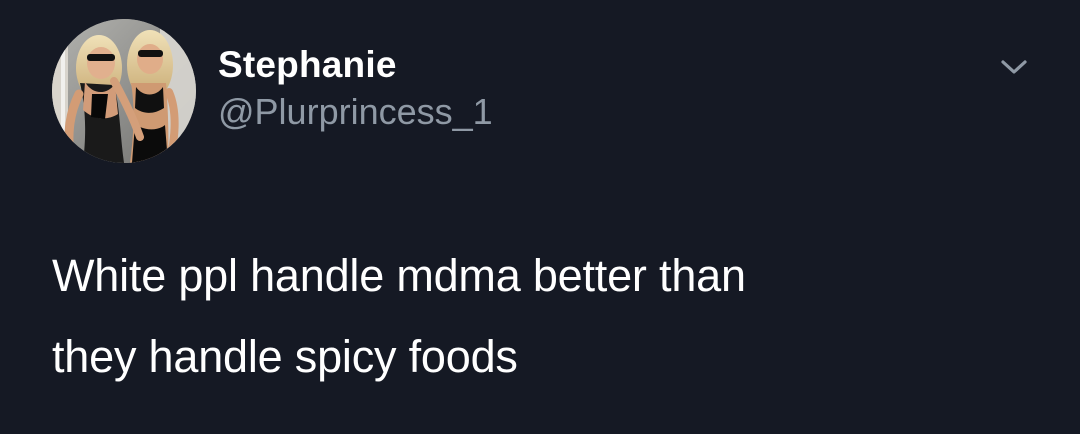  I want to click on chevron-down-icon, so click(1014, 66).